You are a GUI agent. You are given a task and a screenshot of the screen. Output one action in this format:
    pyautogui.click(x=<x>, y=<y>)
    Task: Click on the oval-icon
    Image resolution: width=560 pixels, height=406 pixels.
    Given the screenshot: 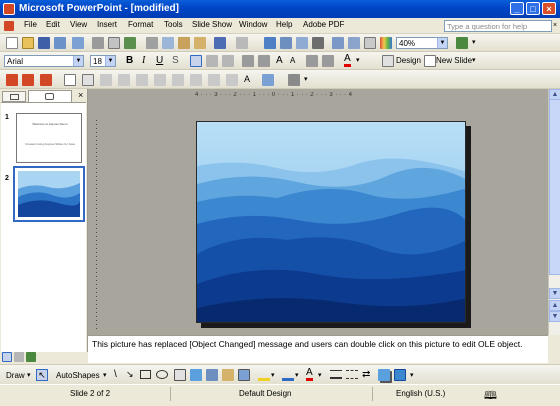 What is the action you would take?
    pyautogui.click(x=162, y=374)
    